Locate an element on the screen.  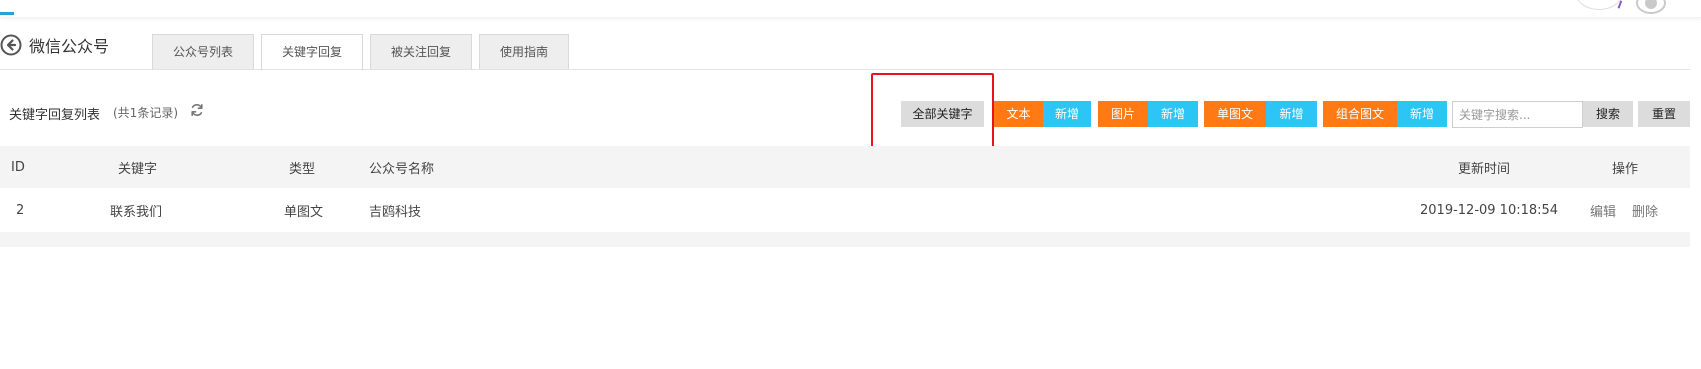
add-text-button: 新增 is located at coordinates (1067, 114).